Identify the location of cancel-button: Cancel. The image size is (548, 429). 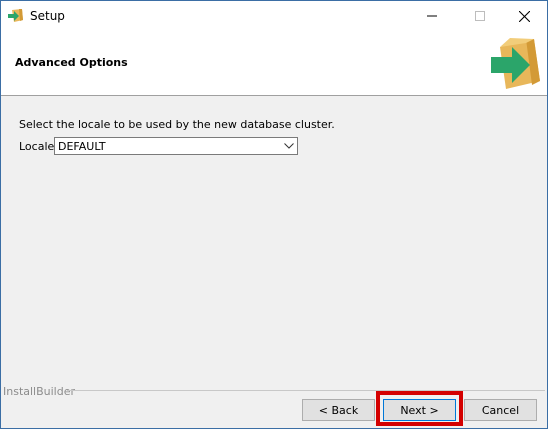
(500, 410).